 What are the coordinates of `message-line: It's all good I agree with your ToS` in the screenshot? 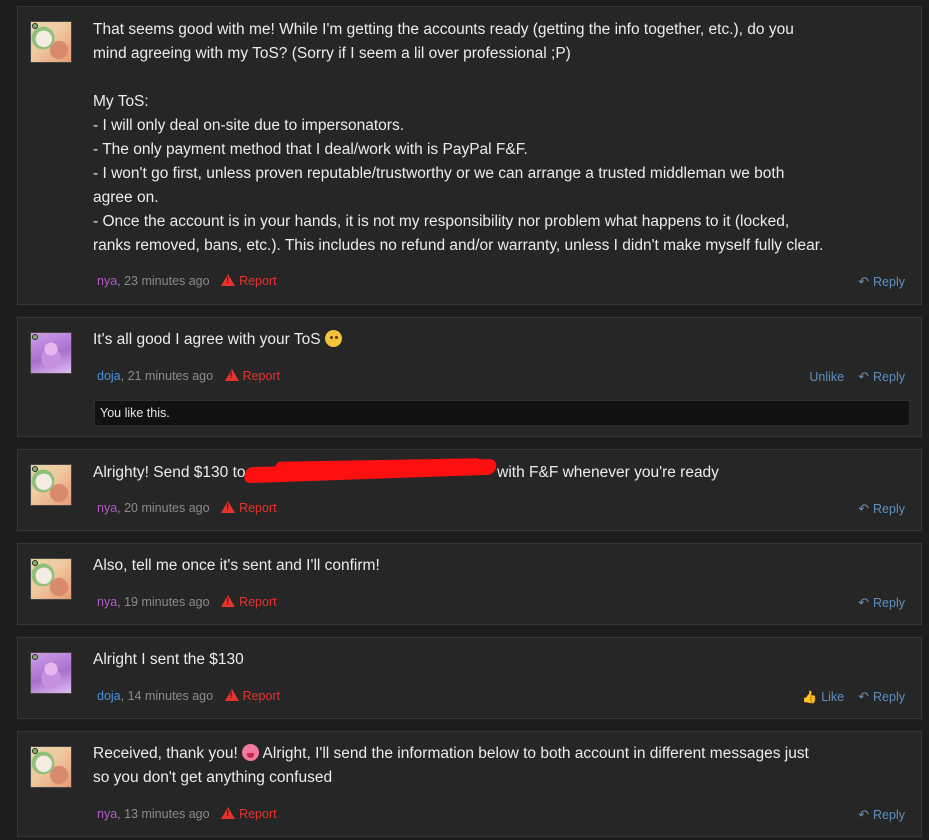 It's located at (501, 340).